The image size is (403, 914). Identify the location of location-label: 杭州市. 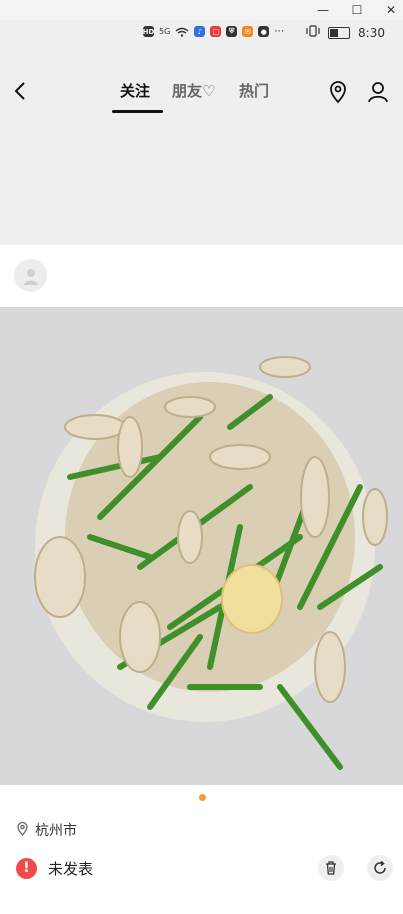
(56, 831).